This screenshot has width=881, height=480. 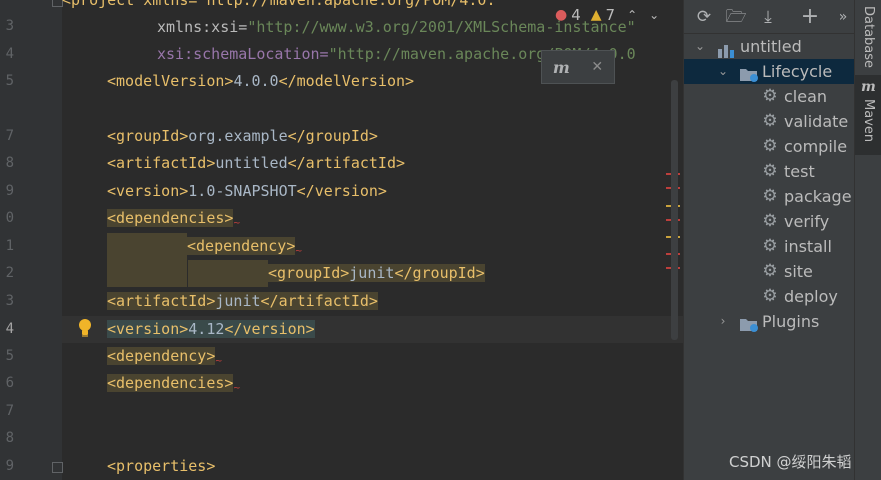 What do you see at coordinates (372, 218) in the screenshot?
I see `code-line-dependencies-open: <dependencies>~` at bounding box center [372, 218].